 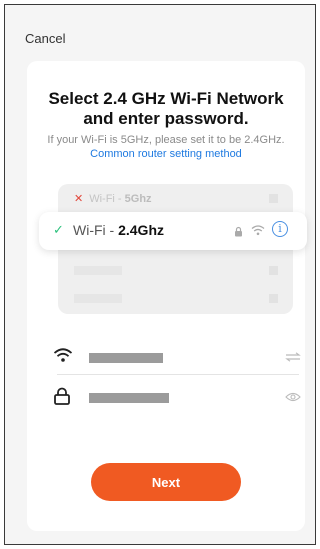 I want to click on network-5g-row: ✕ Wi-Fi - 5Ghz, so click(x=113, y=198).